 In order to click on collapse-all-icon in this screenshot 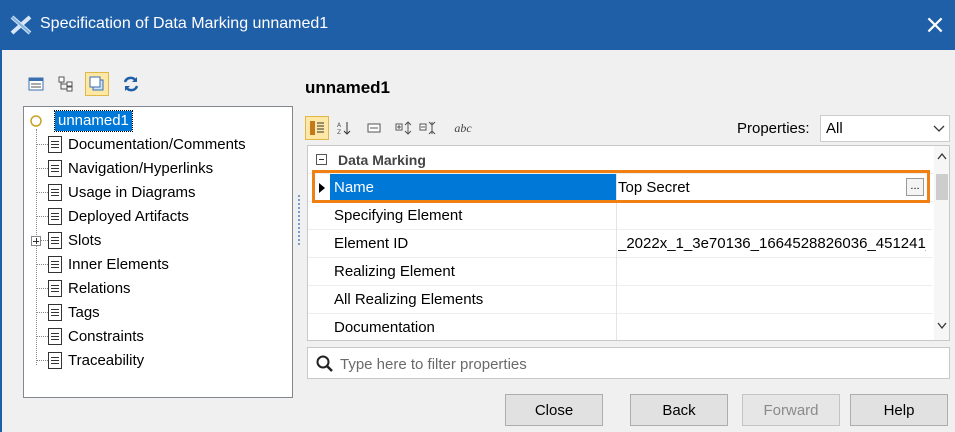, I will do `click(428, 128)`.